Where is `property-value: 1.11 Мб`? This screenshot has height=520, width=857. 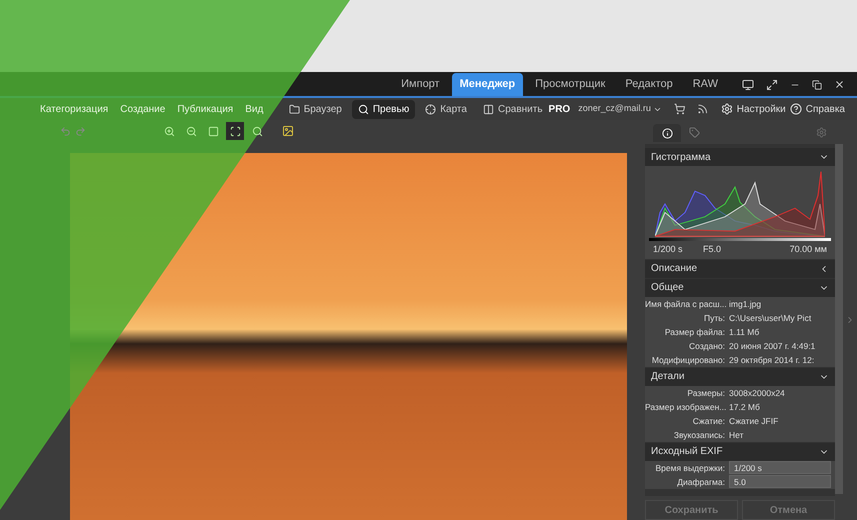 property-value: 1.11 Мб is located at coordinates (744, 332).